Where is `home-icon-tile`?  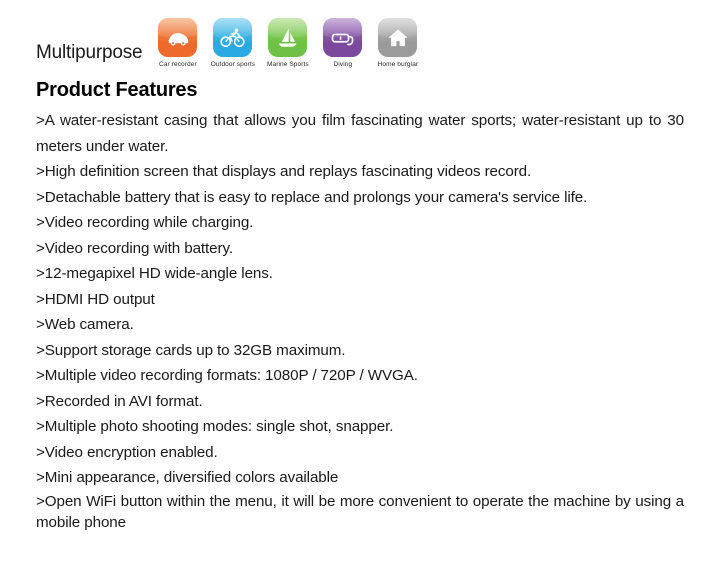 home-icon-tile is located at coordinates (398, 37).